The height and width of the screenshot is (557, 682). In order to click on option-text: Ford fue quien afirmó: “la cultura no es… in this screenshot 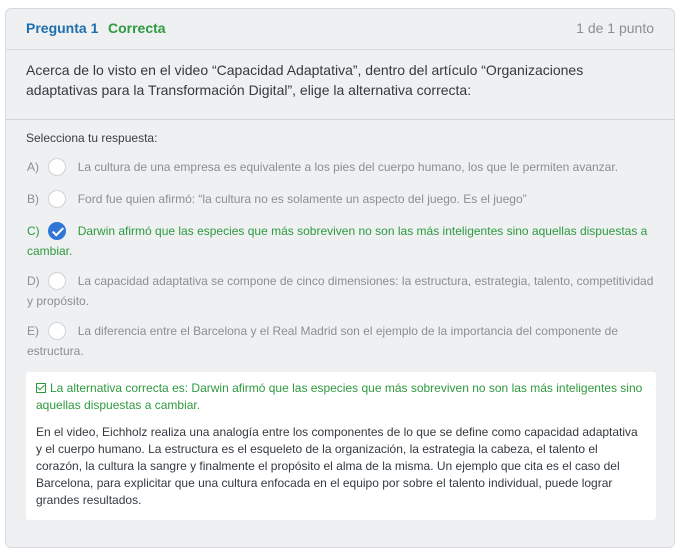, I will do `click(302, 199)`.